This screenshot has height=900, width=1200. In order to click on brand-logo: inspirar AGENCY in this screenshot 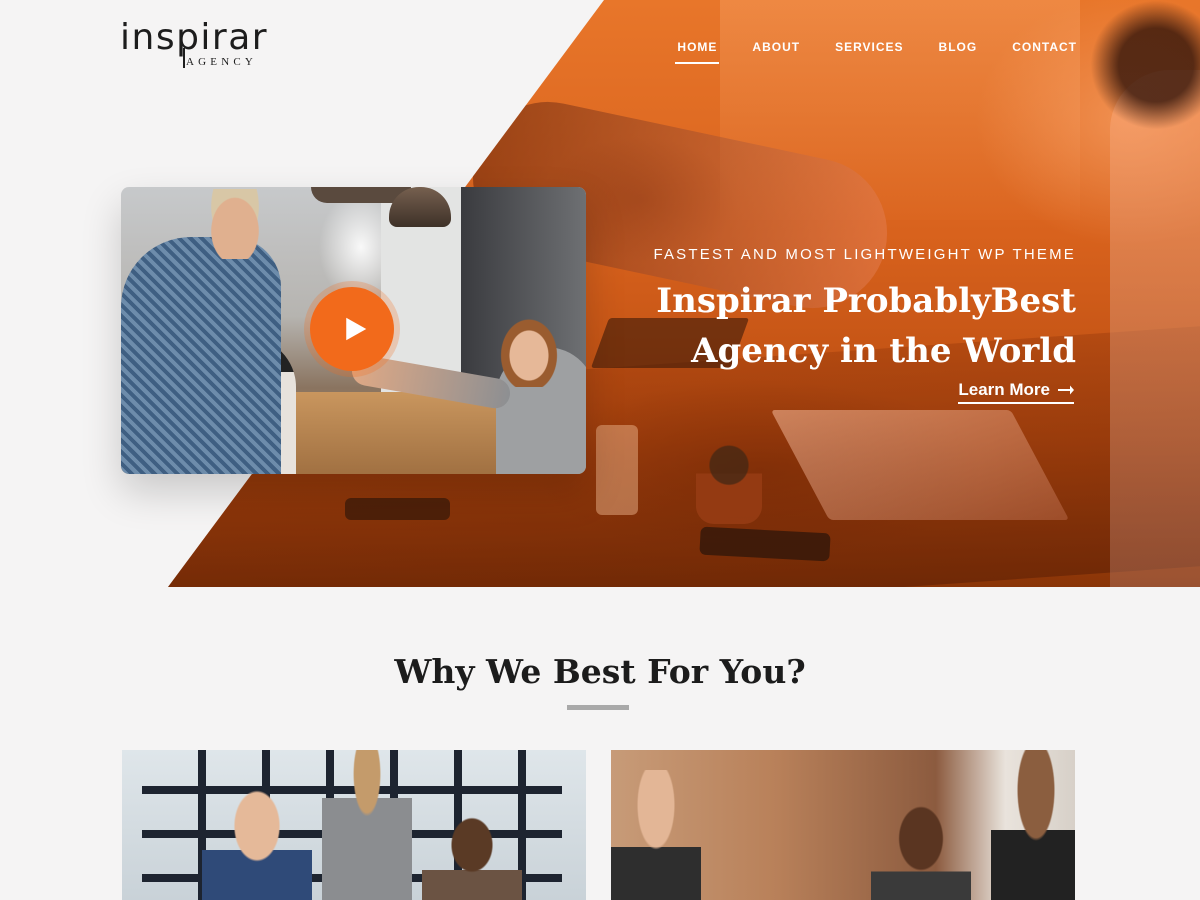, I will do `click(205, 45)`.